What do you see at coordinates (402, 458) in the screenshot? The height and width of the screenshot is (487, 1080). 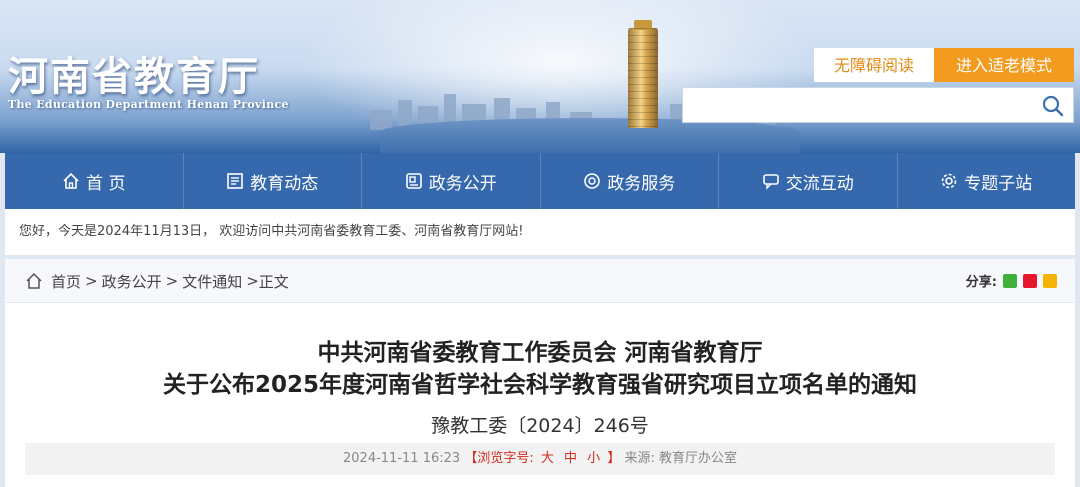 I see `publish-date: 2024-11-11 16:23` at bounding box center [402, 458].